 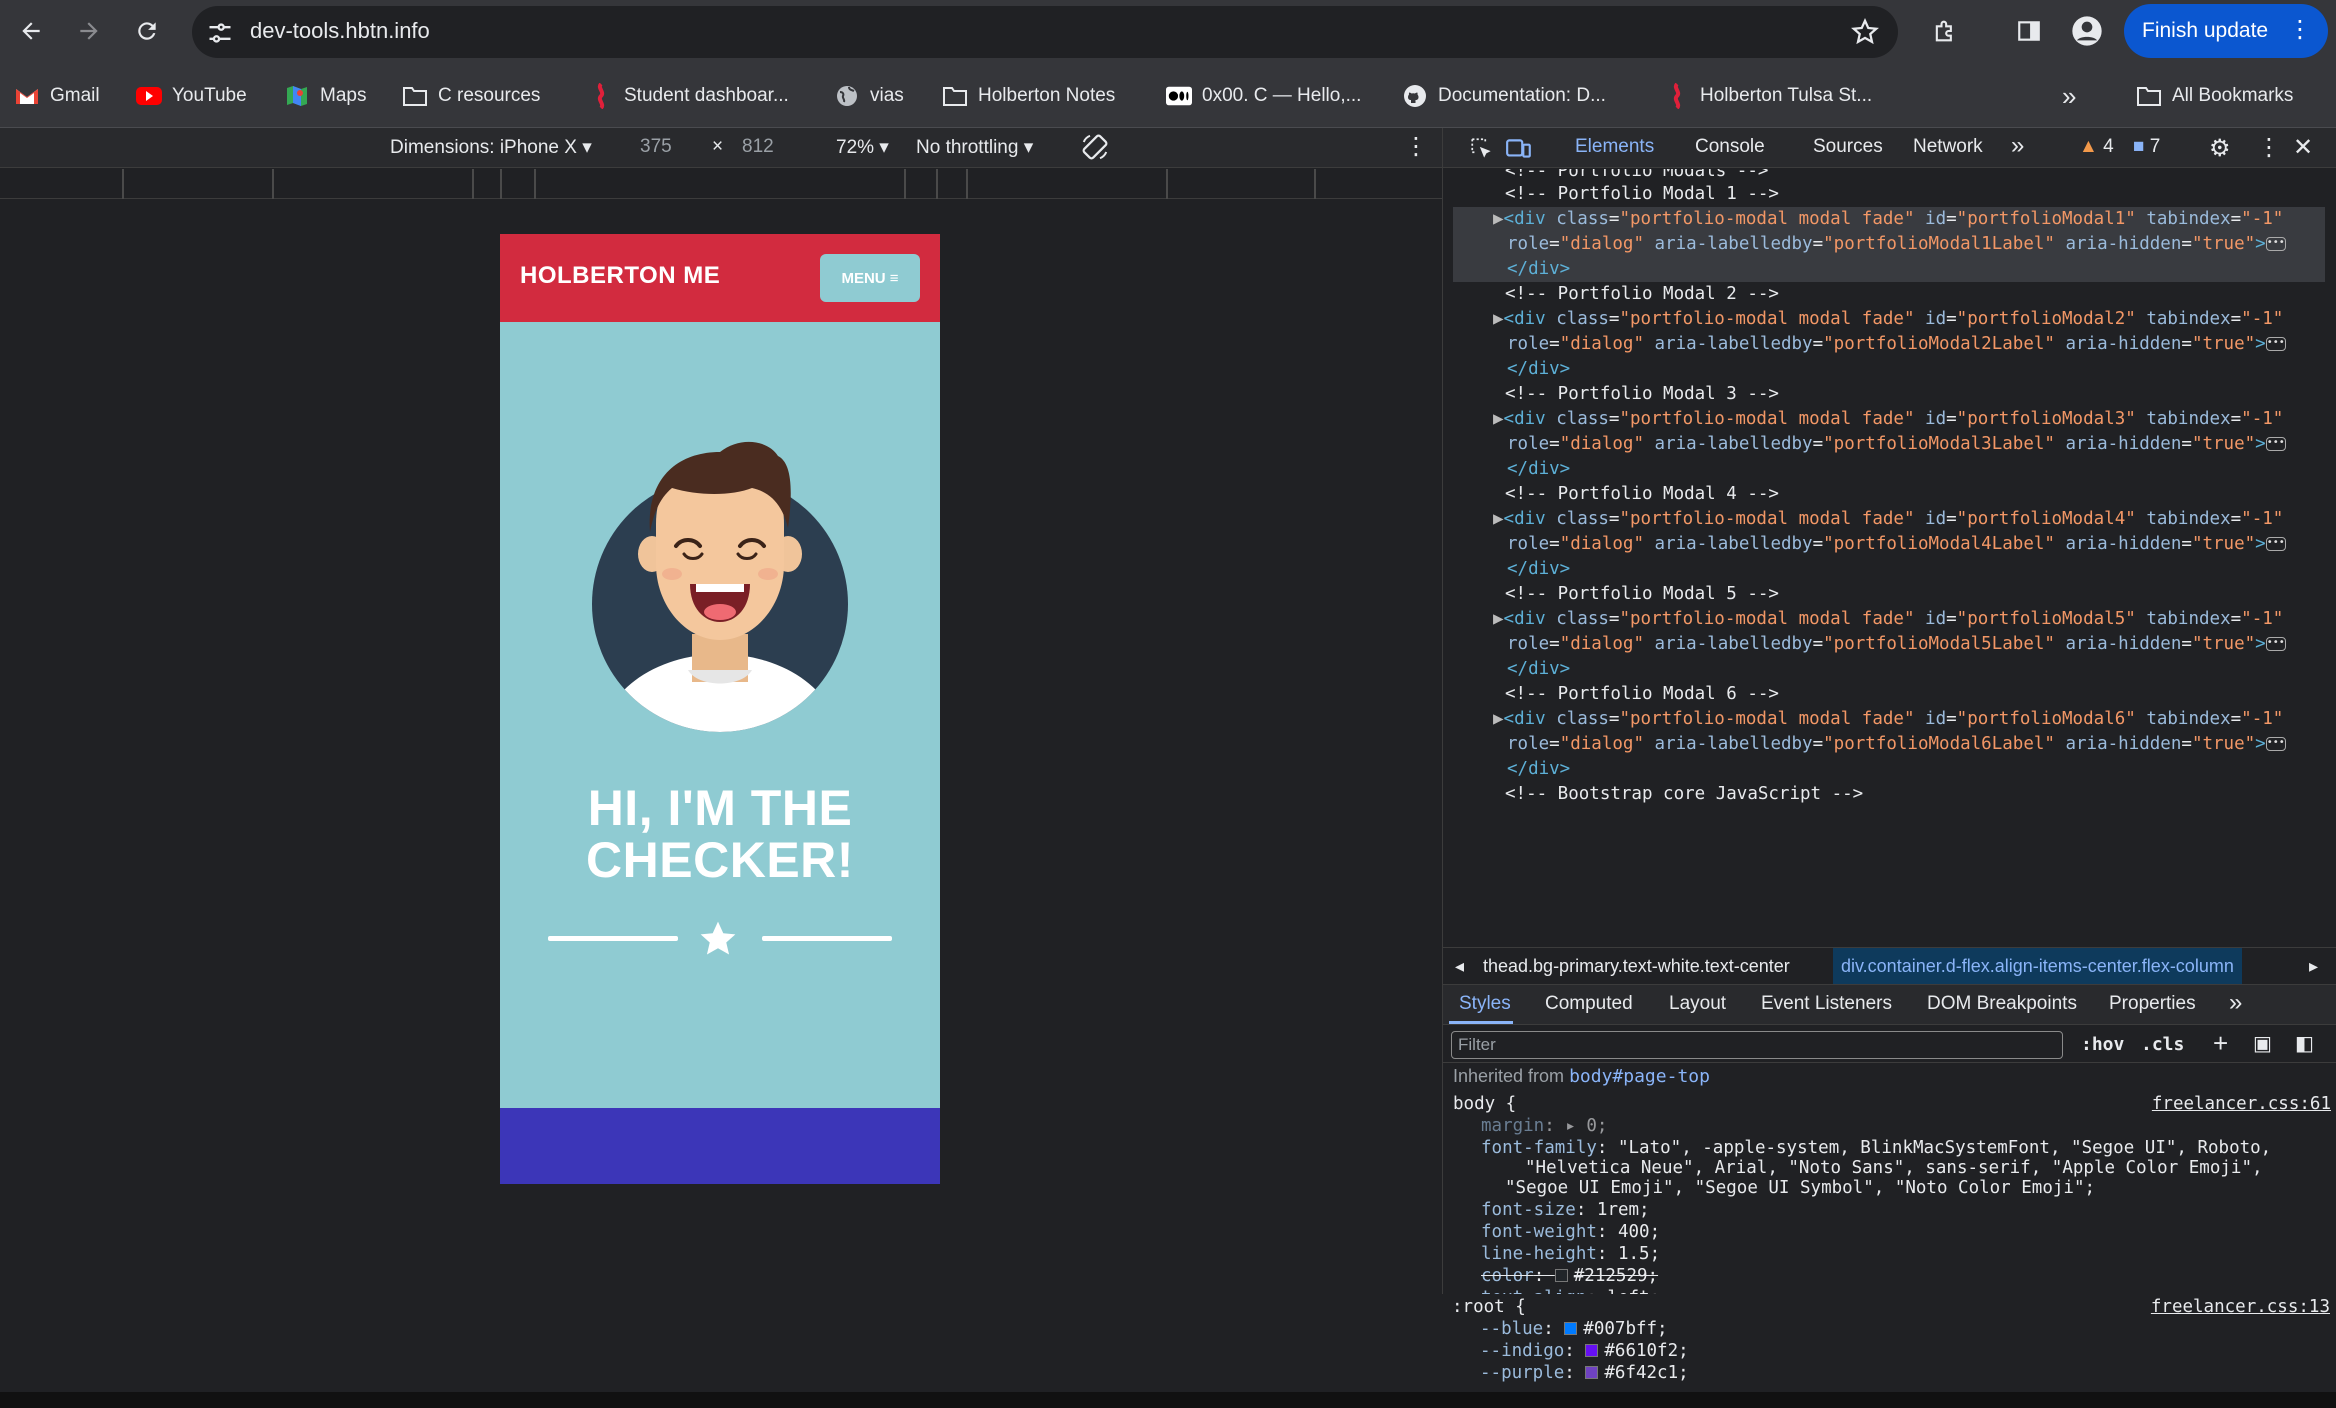 I want to click on throttling-select: No throttling ▾, so click(x=974, y=147).